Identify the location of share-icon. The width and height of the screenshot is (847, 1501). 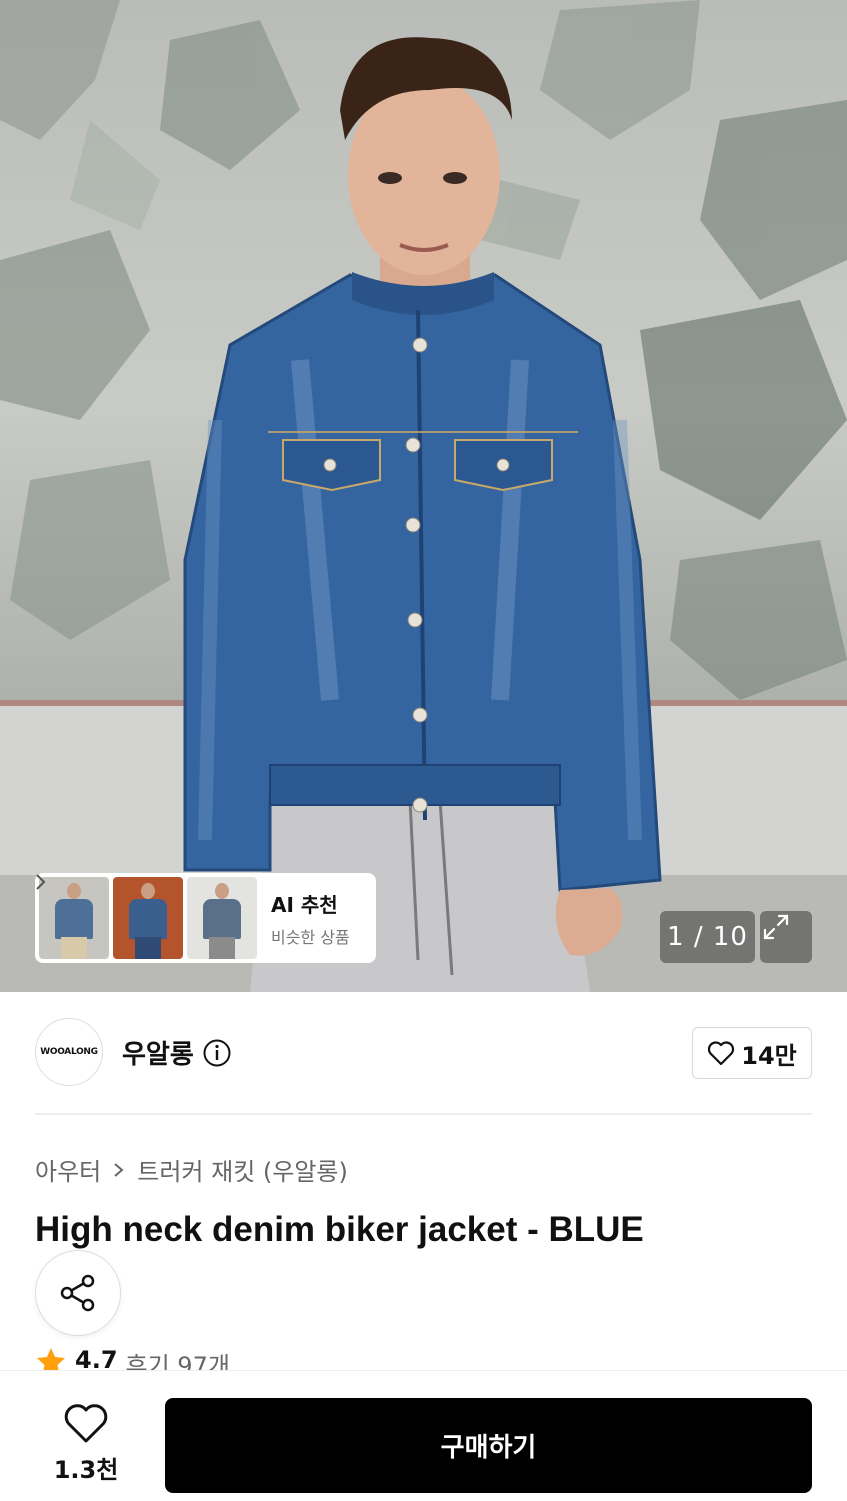
(77, 1293).